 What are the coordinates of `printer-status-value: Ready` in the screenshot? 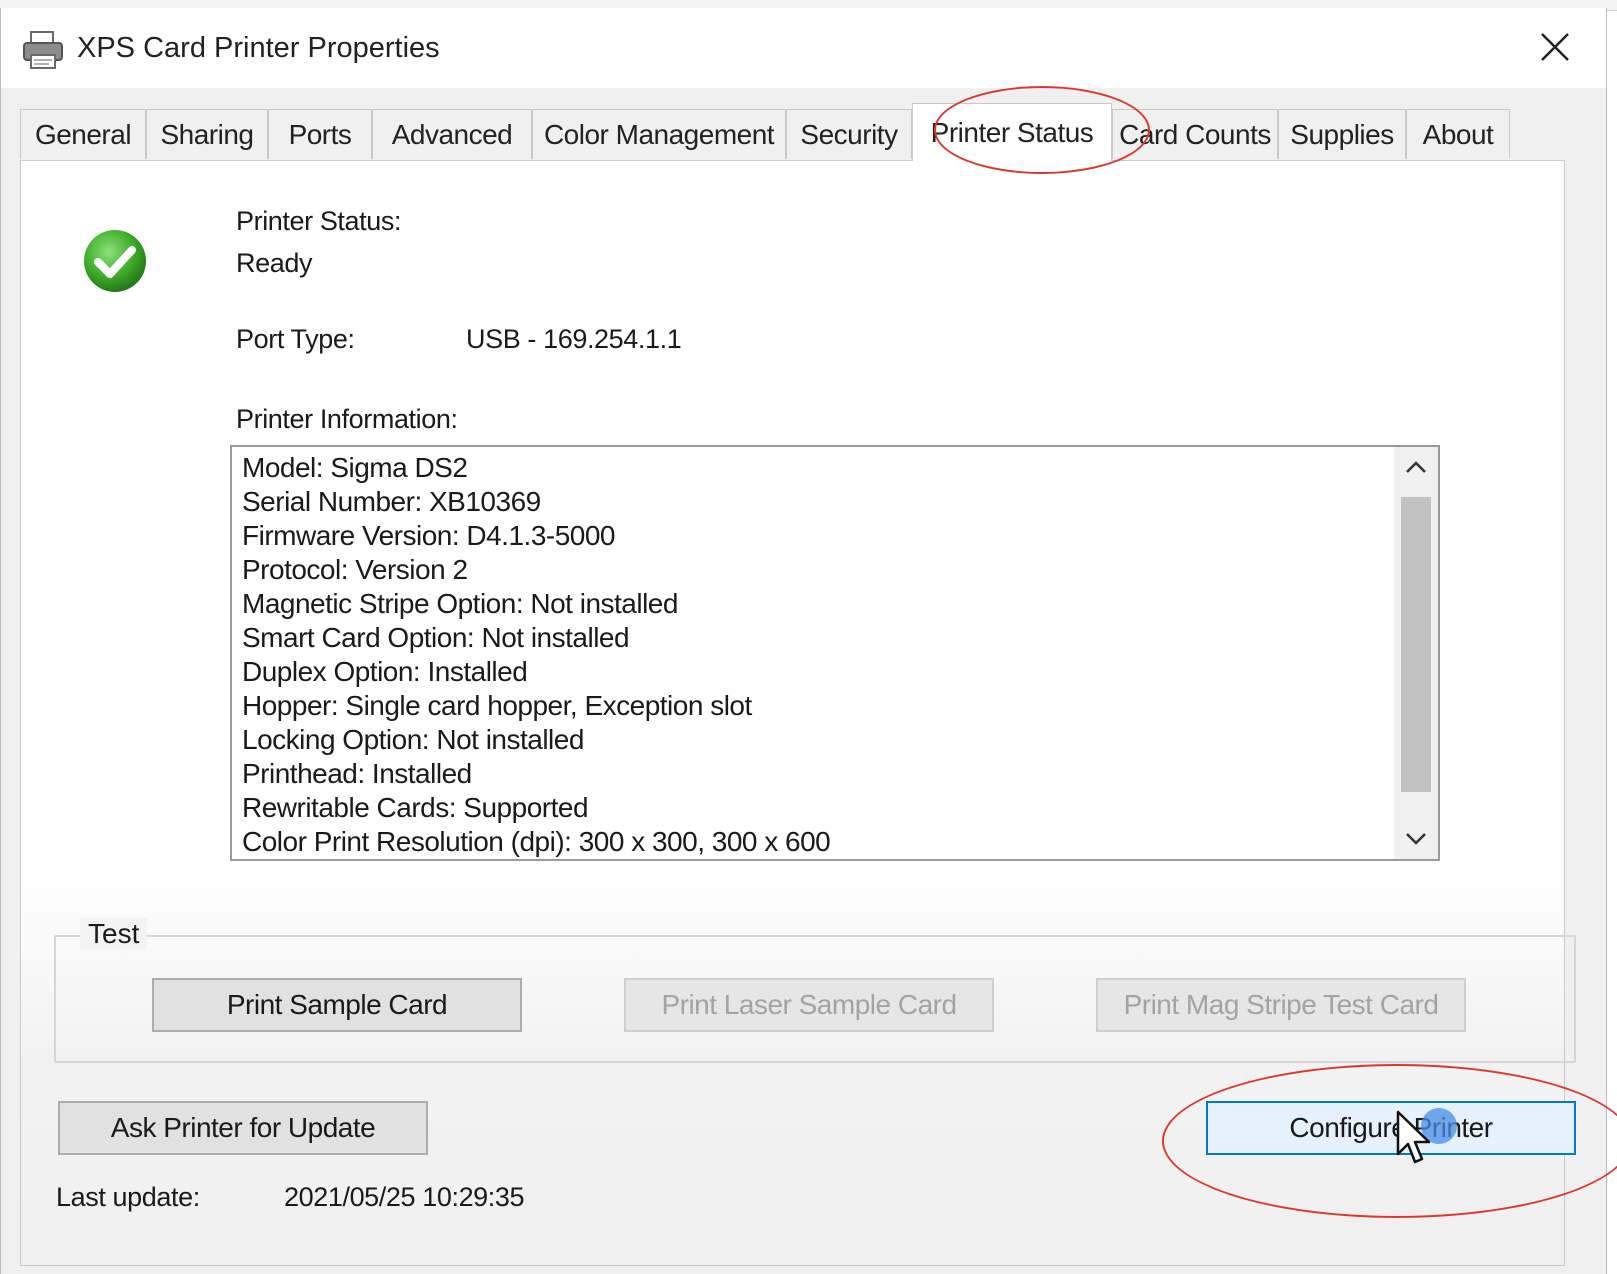 It's located at (274, 263).